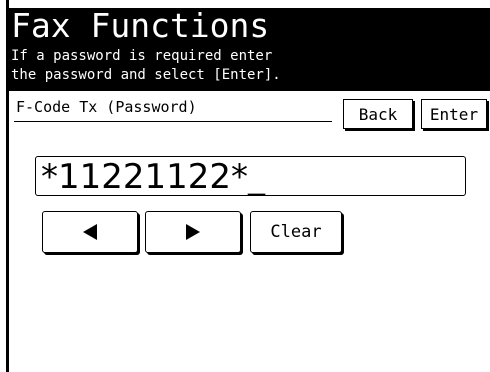  Describe the element at coordinates (106, 107) in the screenshot. I see `subheader-label: F-Code Tx (Password)` at that location.